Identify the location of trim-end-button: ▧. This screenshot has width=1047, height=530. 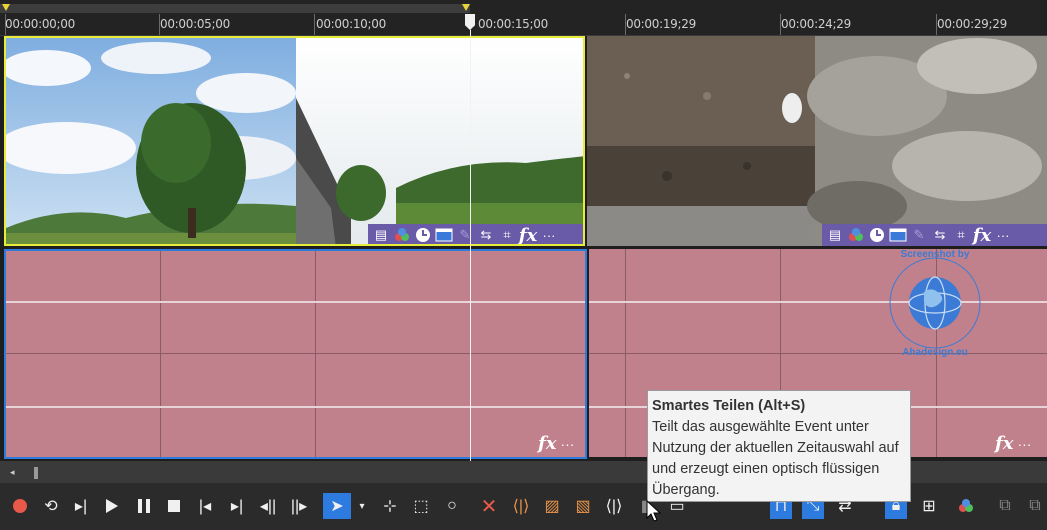
(583, 506).